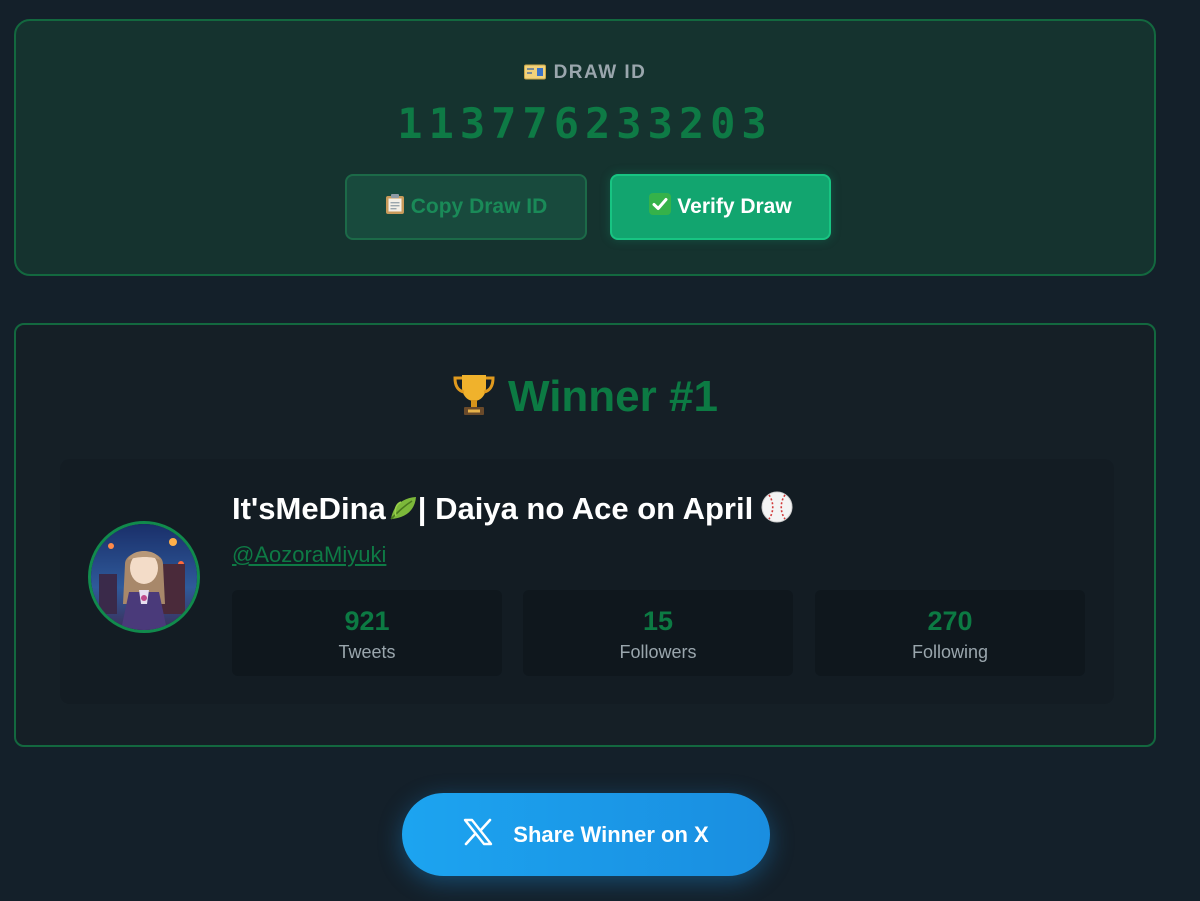  I want to click on winner-title: Winner #1, so click(585, 399).